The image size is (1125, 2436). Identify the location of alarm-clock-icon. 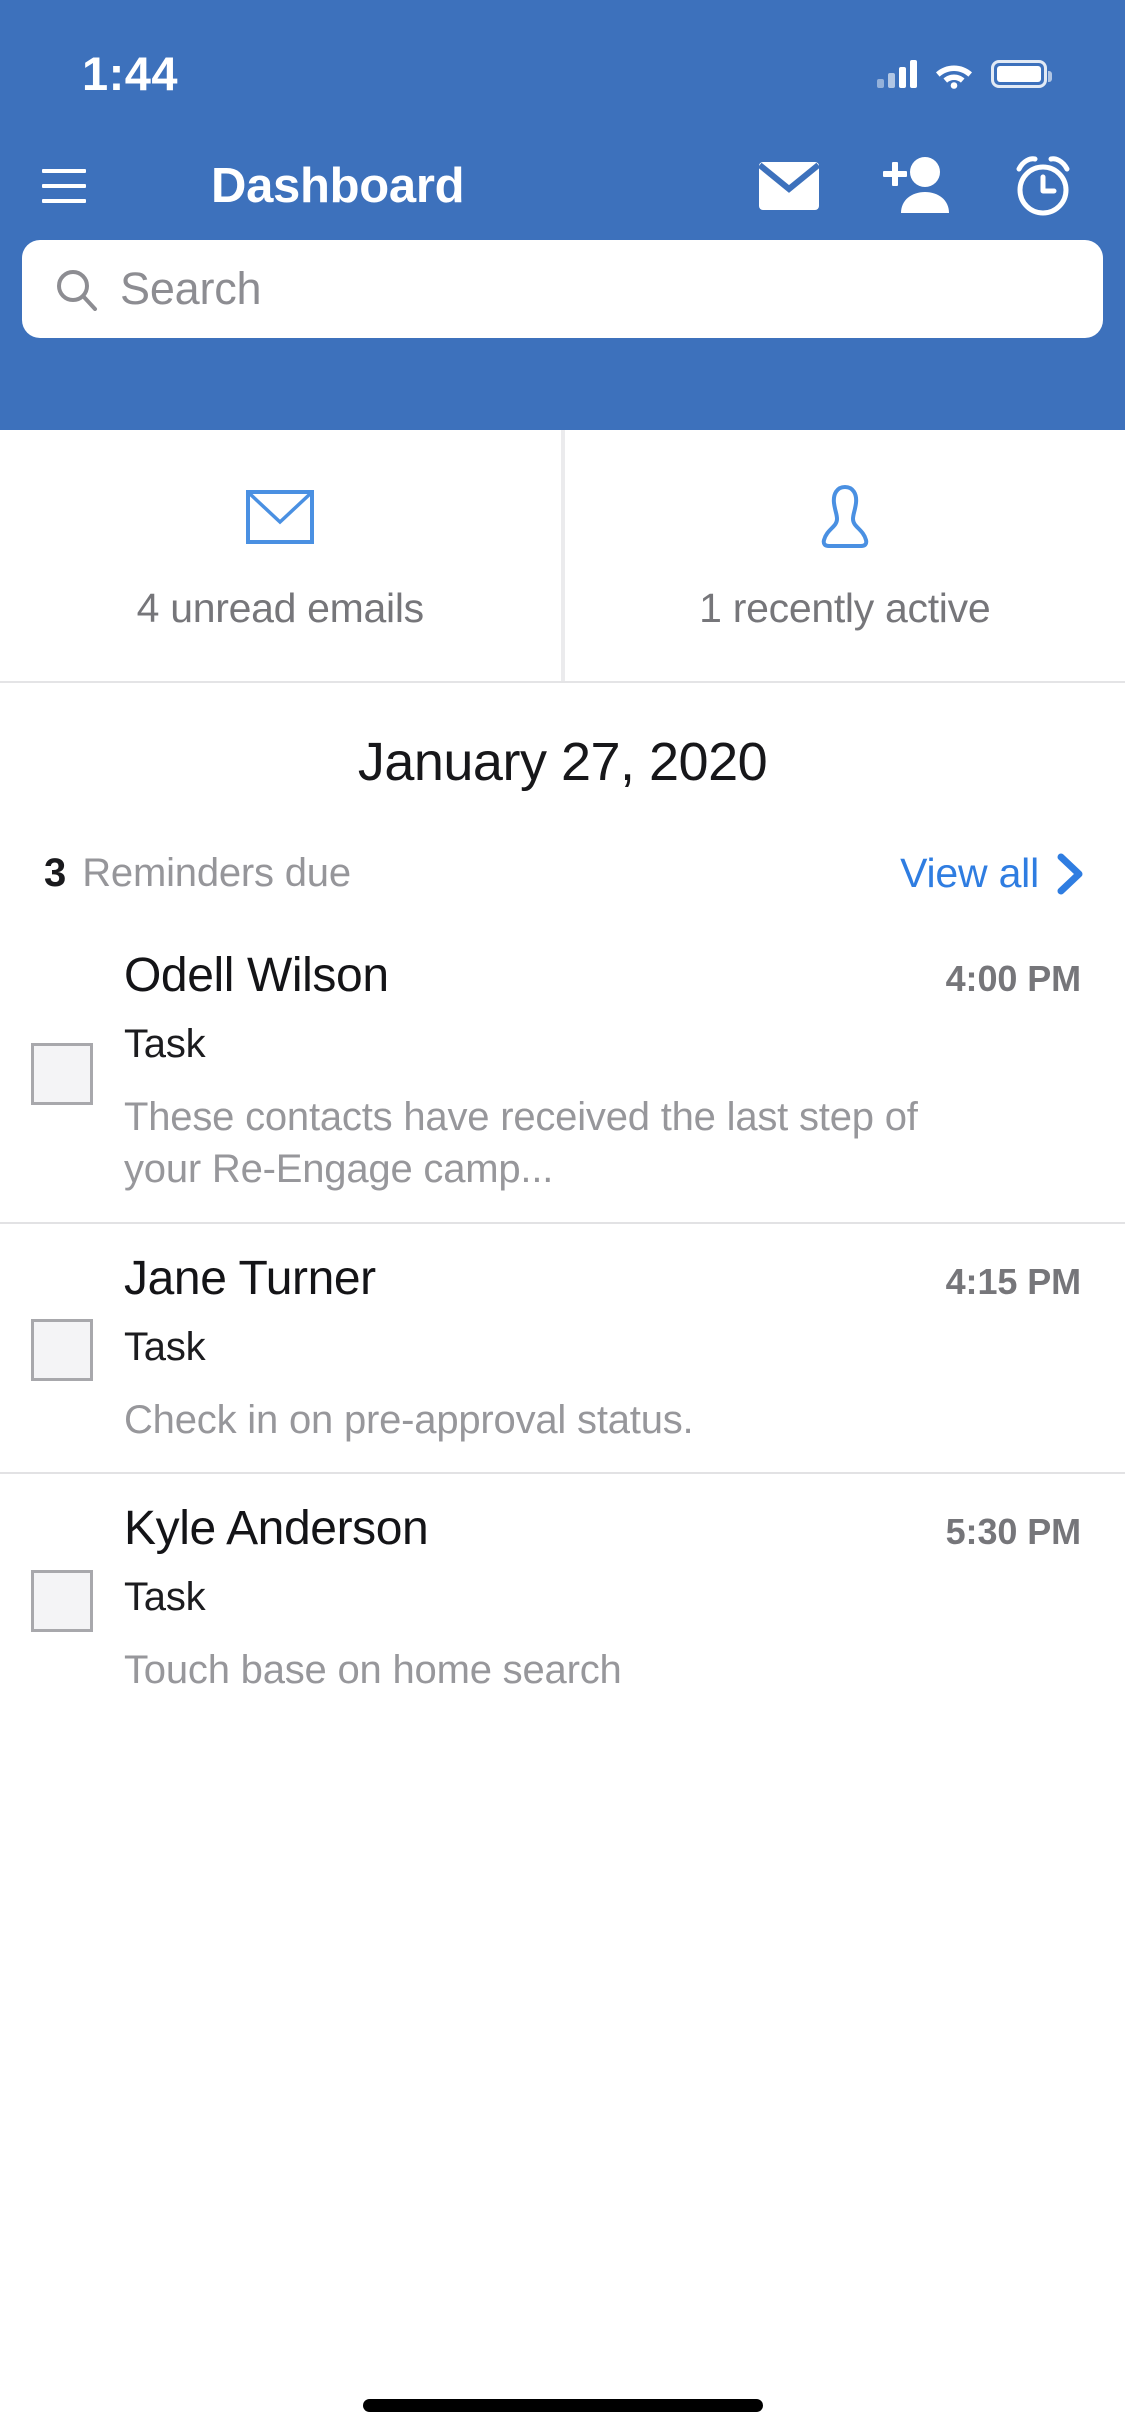
(1043, 186).